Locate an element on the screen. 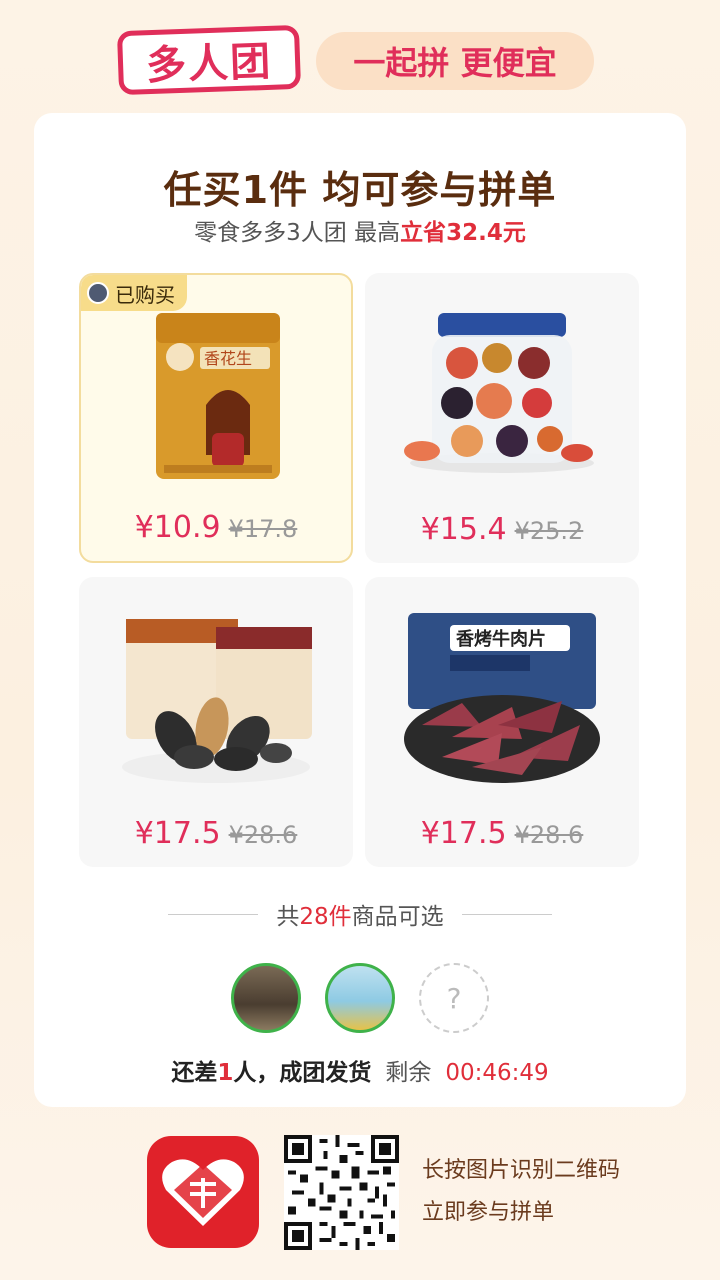  group-status: 还差1人，成团发货 剩余 00:46:49 is located at coordinates (360, 1070).